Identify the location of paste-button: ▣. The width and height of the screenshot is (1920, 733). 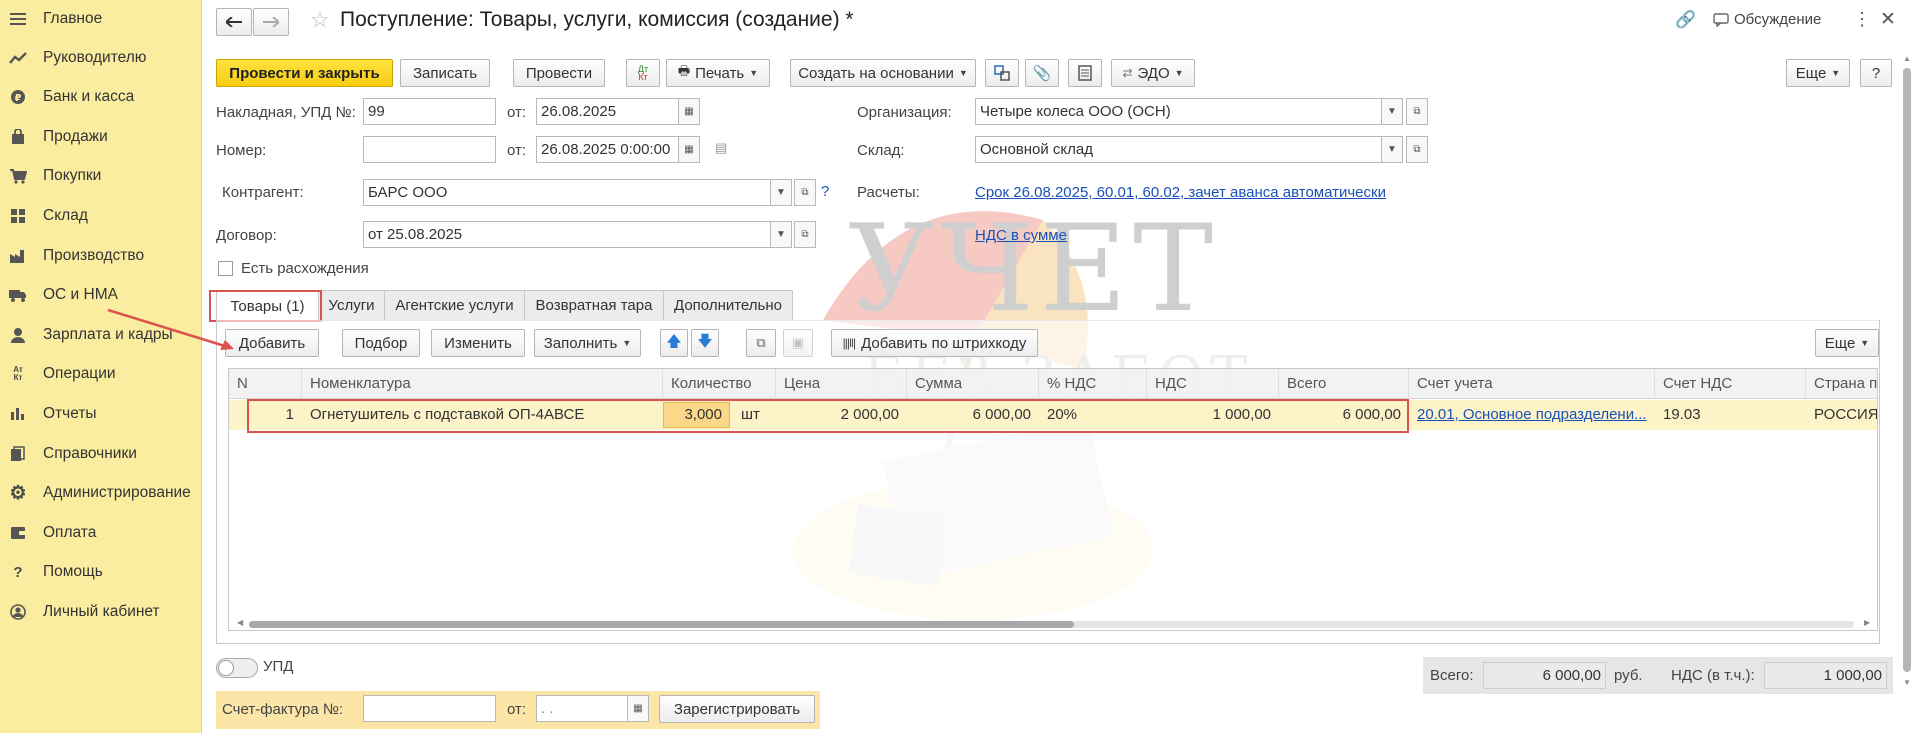
(798, 343).